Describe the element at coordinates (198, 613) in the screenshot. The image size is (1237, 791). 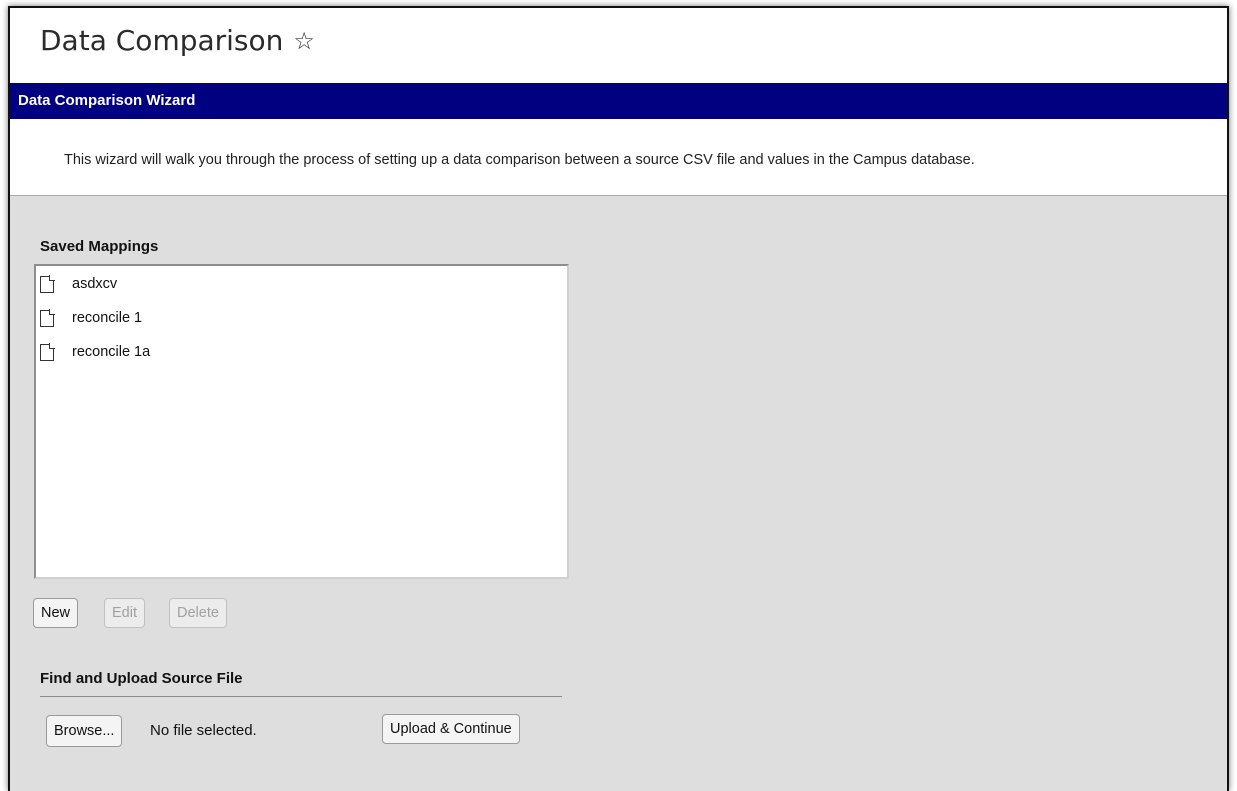
I see `delete-button: Delete` at that location.